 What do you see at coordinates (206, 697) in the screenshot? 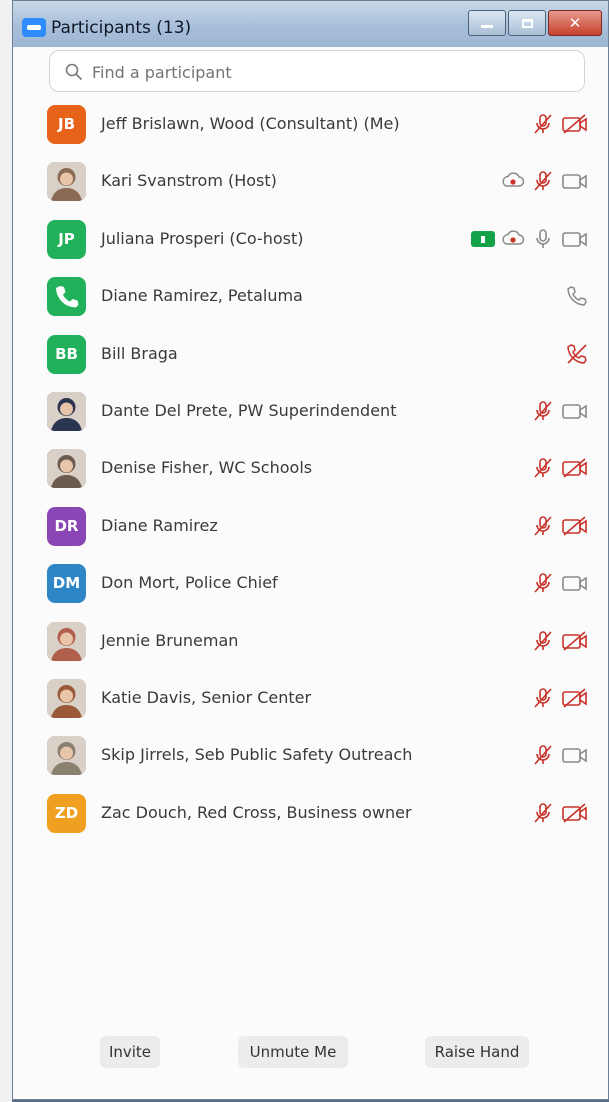
I see `participant-name: Katie Davis, Senior Center` at bounding box center [206, 697].